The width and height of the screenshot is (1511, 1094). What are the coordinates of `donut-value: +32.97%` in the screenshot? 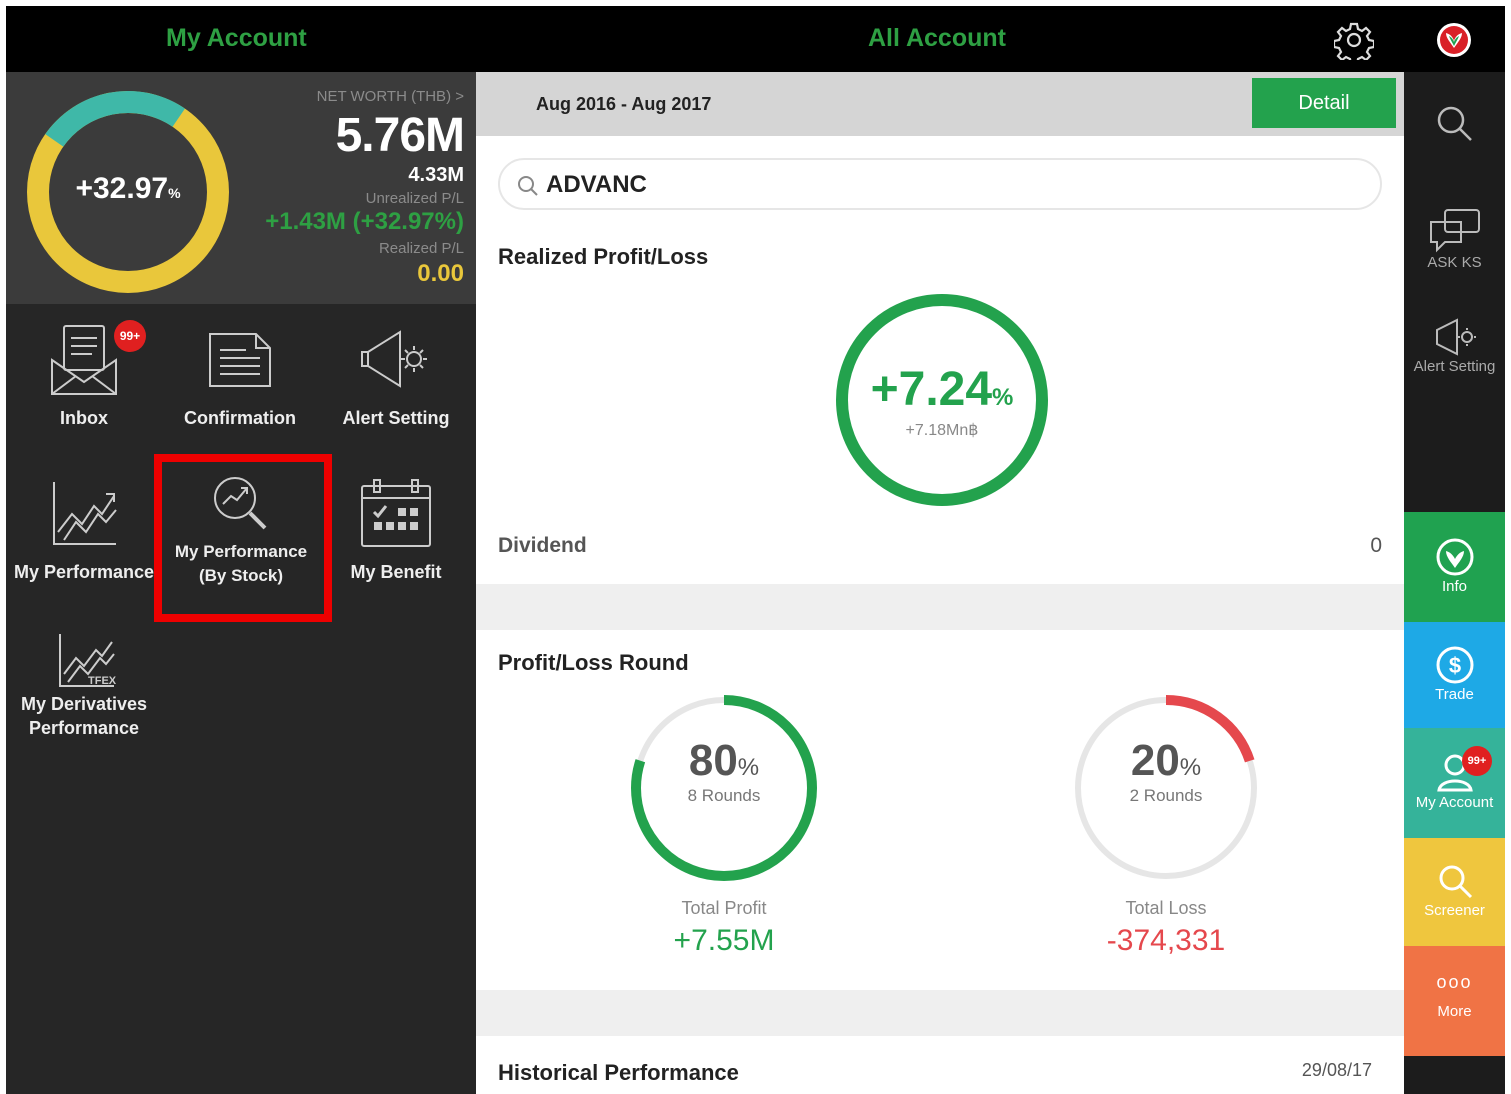 It's located at (128, 188).